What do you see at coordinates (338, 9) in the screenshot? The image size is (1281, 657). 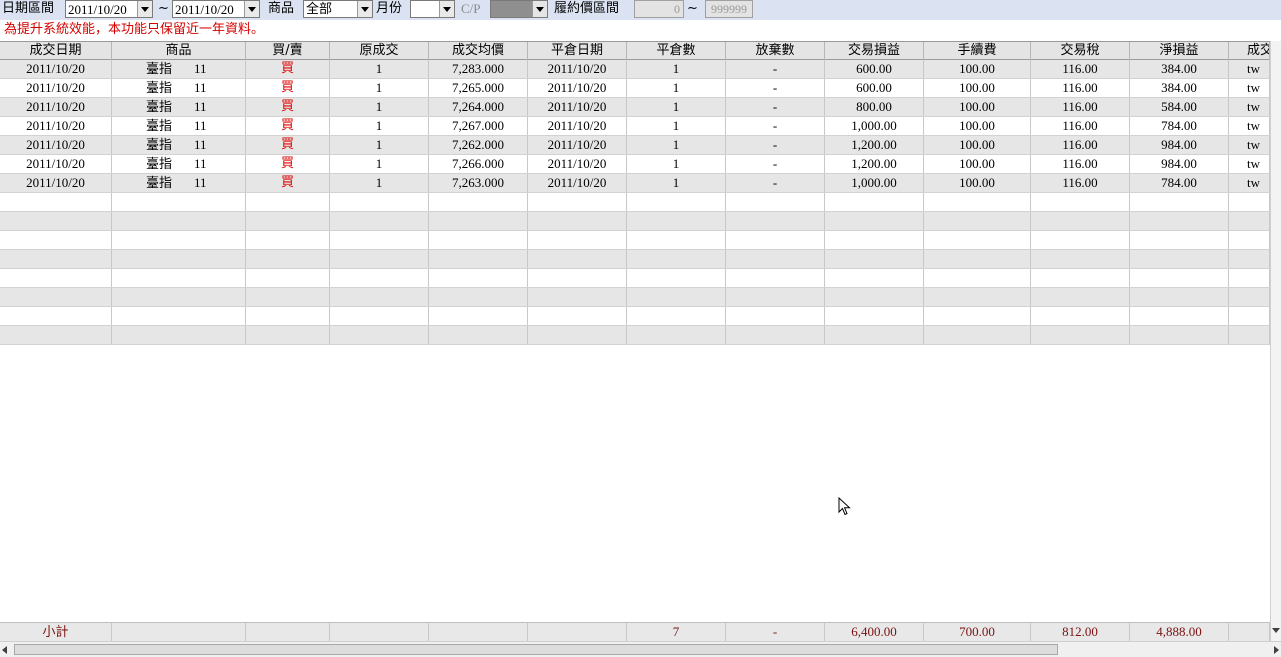 I see `product-select: 全部` at bounding box center [338, 9].